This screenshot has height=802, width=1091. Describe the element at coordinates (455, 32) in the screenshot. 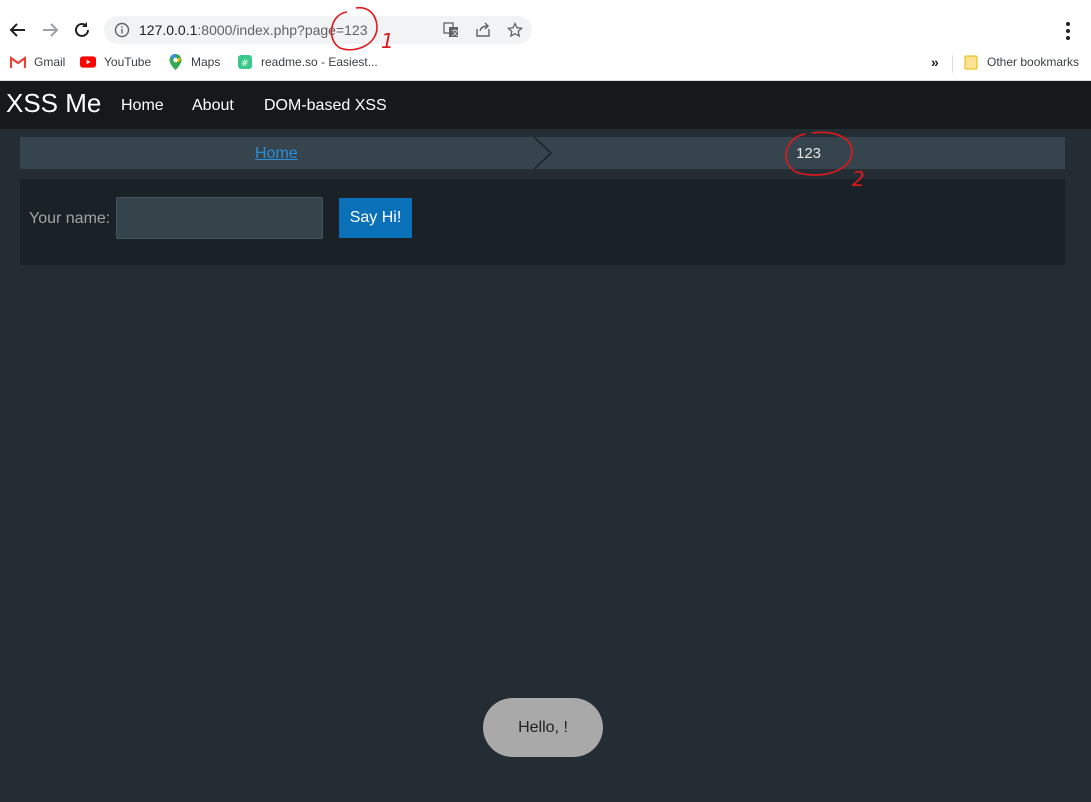

I see `svg-text: 文` at that location.